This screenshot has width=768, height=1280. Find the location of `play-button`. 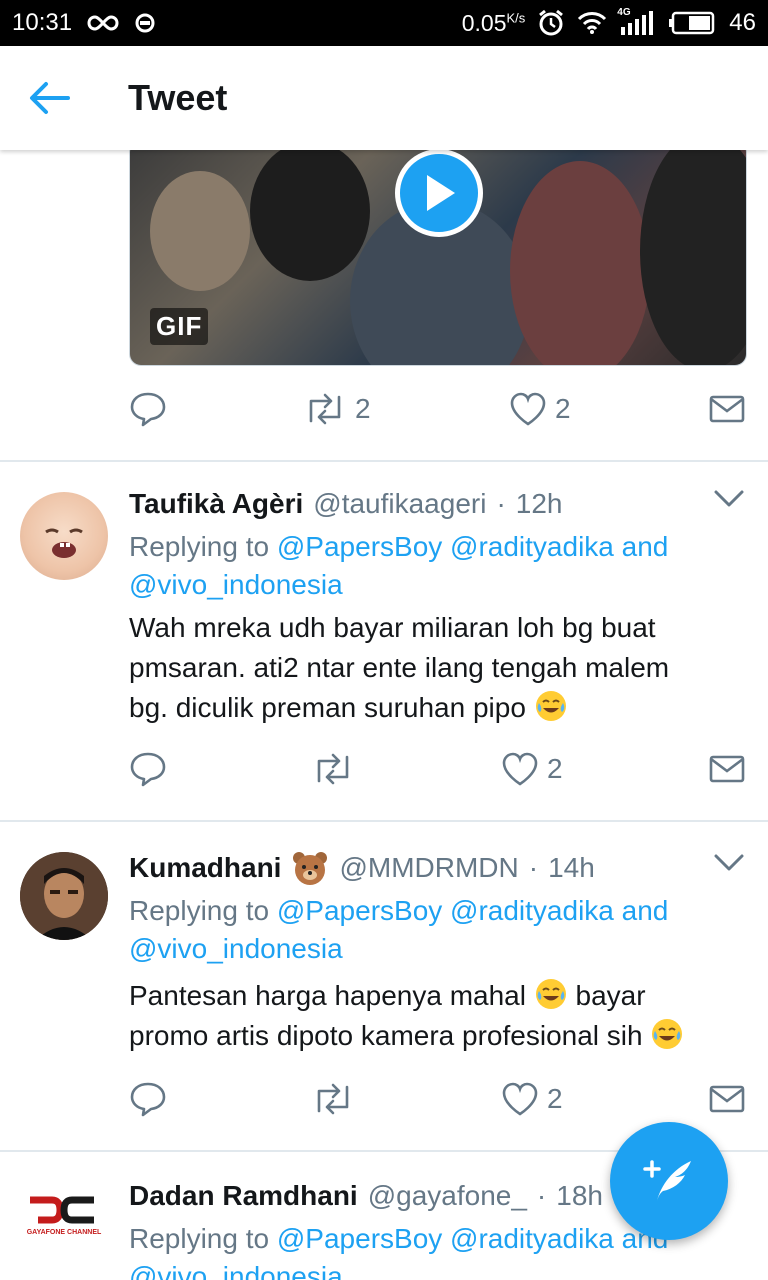

play-button is located at coordinates (439, 193).